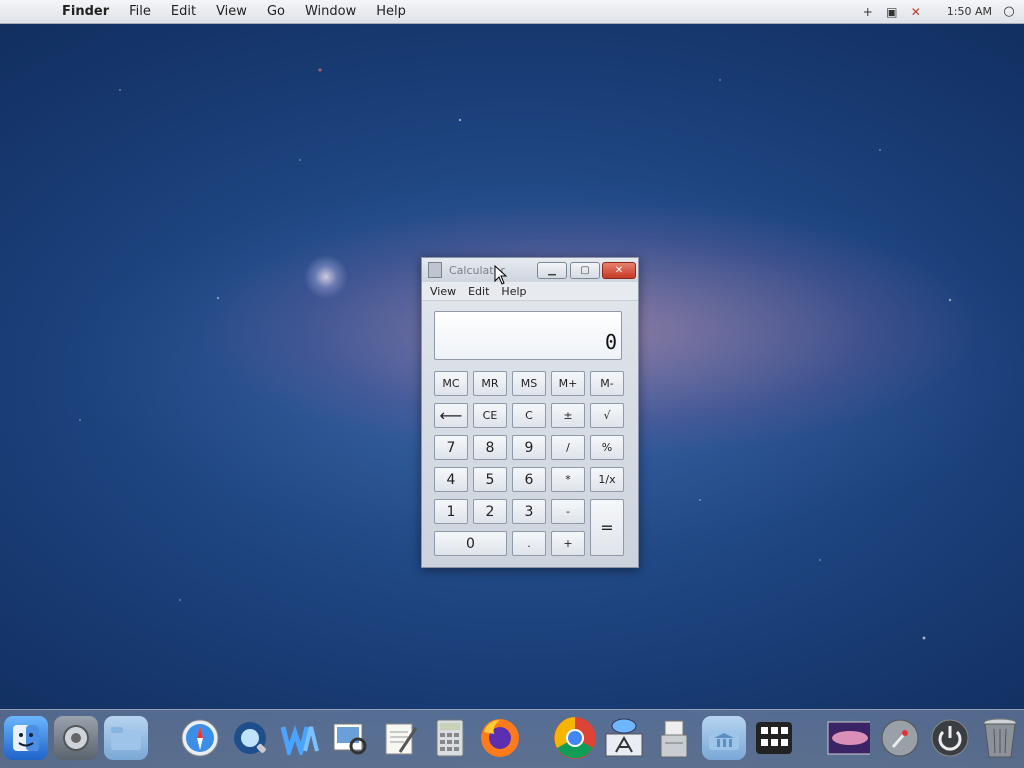 The width and height of the screenshot is (1024, 768). What do you see at coordinates (451, 383) in the screenshot?
I see `mc-button: MC` at bounding box center [451, 383].